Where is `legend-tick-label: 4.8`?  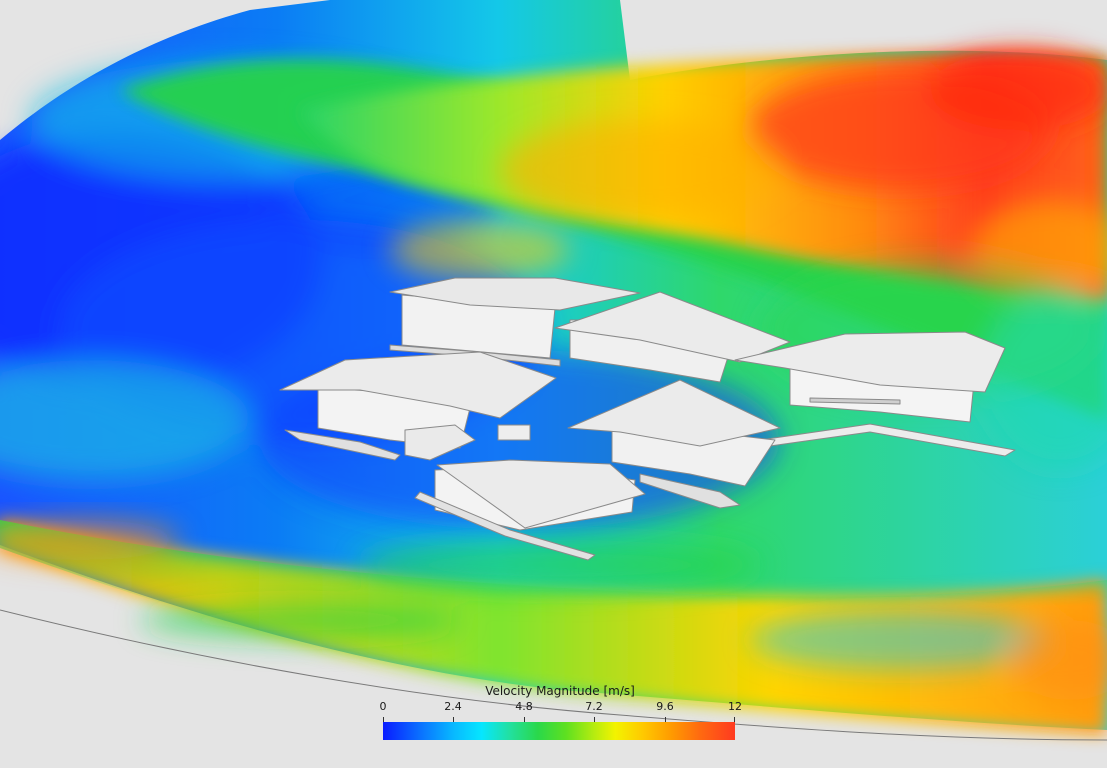 legend-tick-label: 4.8 is located at coordinates (524, 706).